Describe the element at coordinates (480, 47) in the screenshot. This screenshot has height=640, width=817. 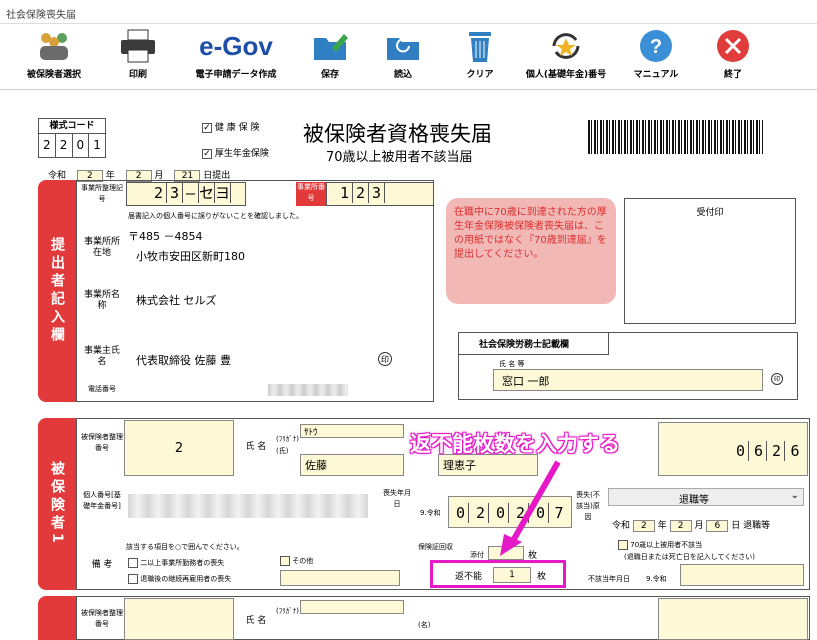
I see `trash-icon` at that location.